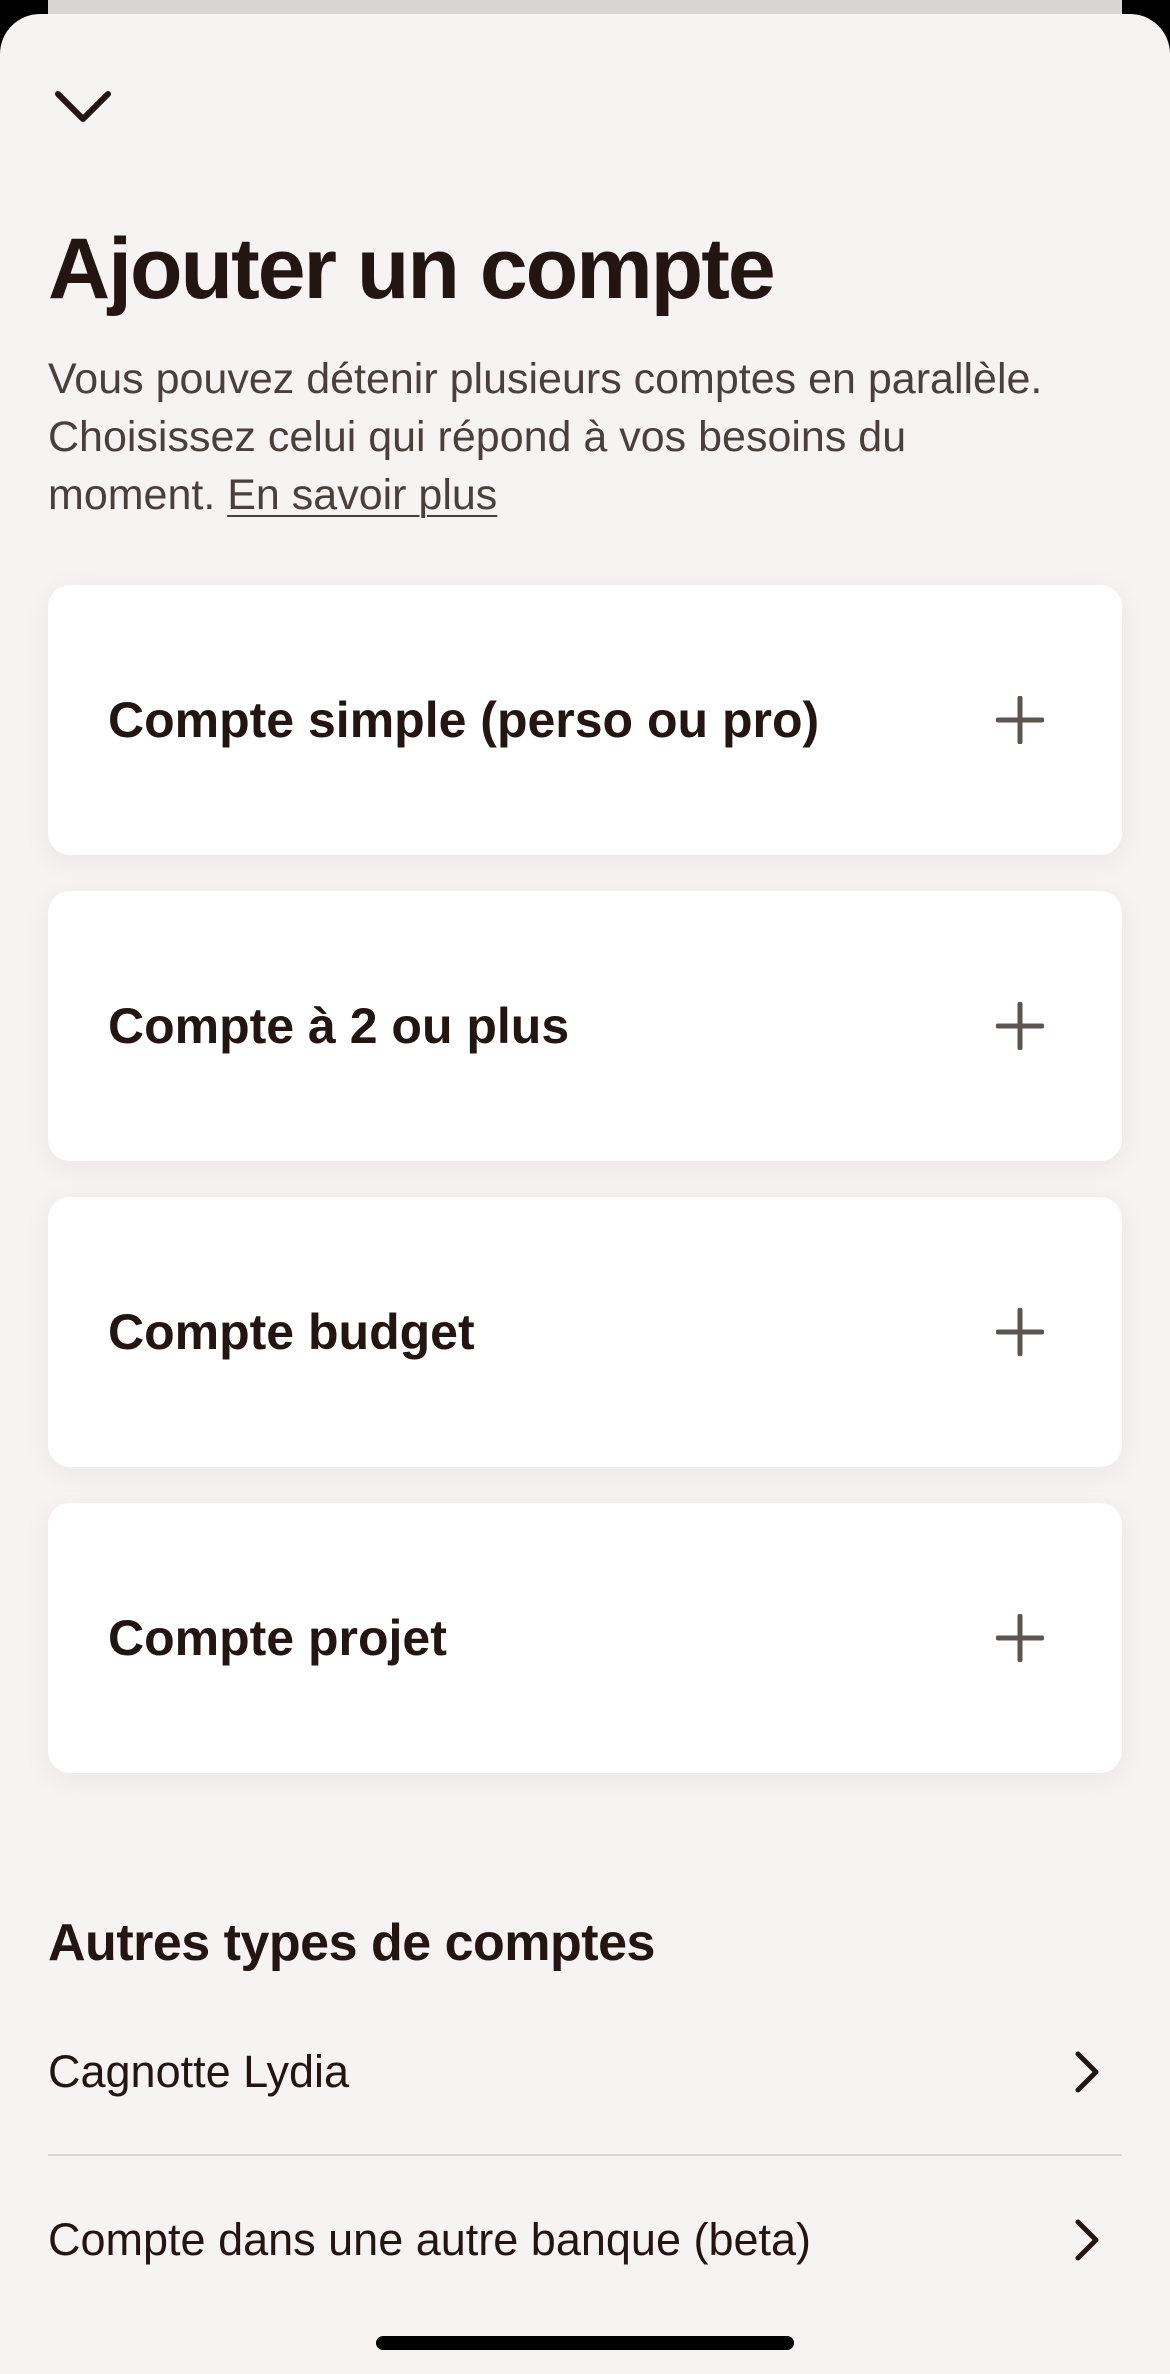 Image resolution: width=1170 pixels, height=2374 pixels. What do you see at coordinates (585, 1332) in the screenshot?
I see `account-option-budget: Compte budget` at bounding box center [585, 1332].